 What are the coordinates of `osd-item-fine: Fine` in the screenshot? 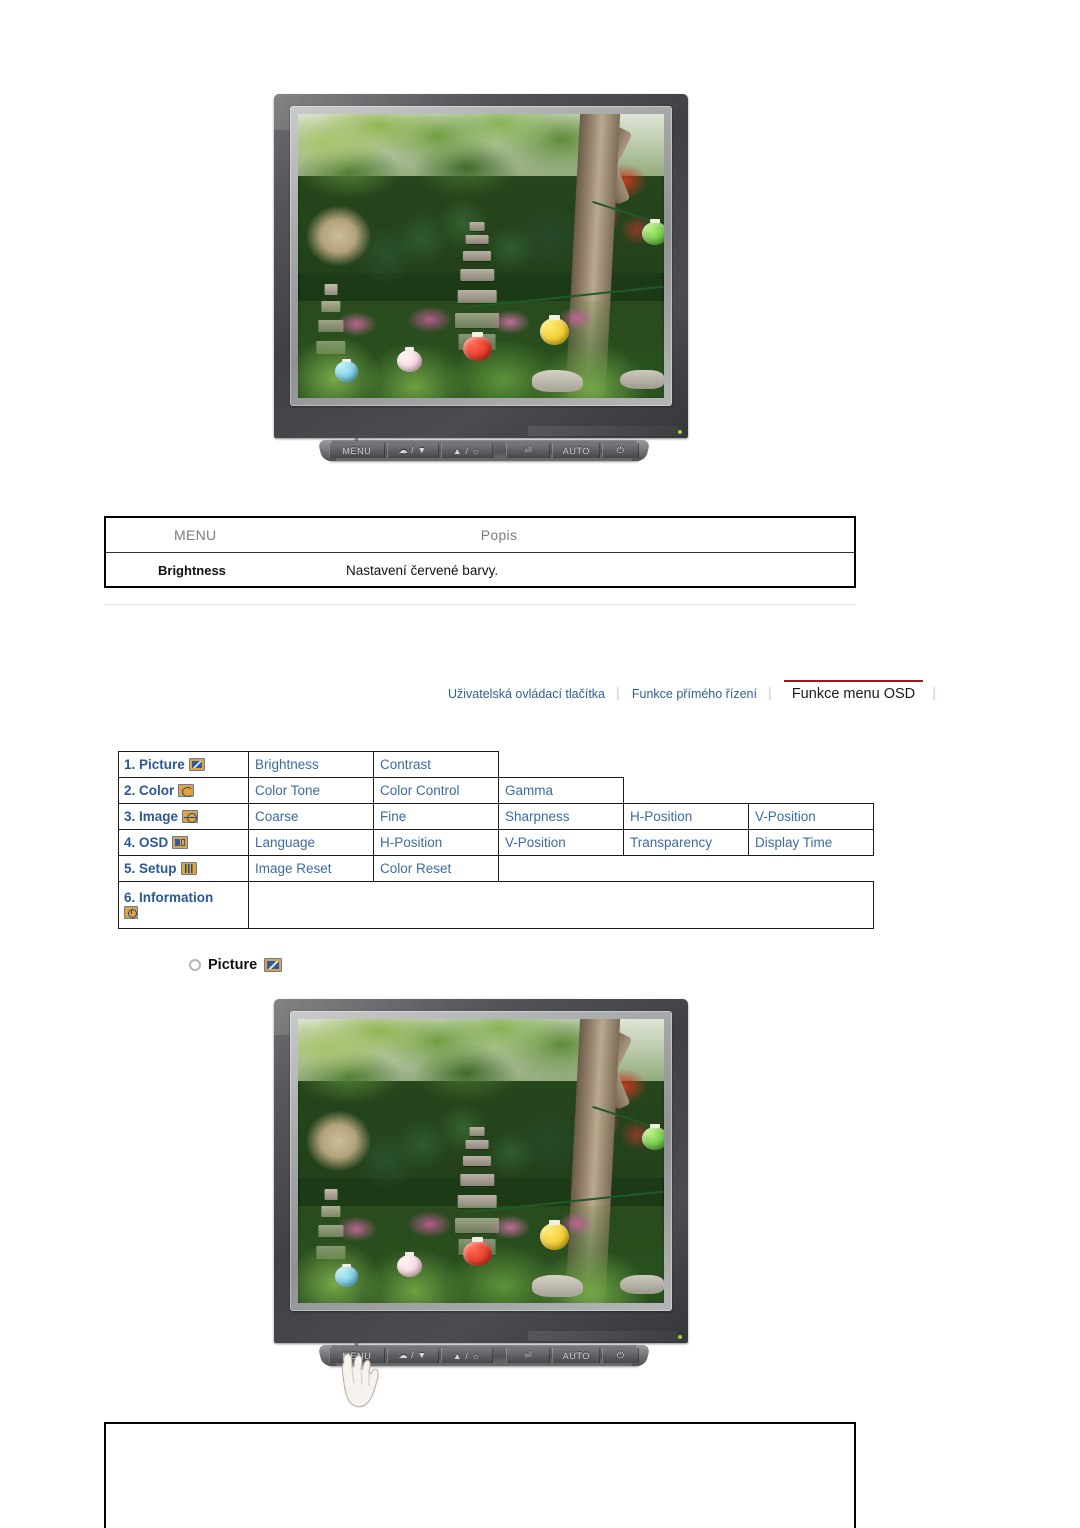 It's located at (436, 816).